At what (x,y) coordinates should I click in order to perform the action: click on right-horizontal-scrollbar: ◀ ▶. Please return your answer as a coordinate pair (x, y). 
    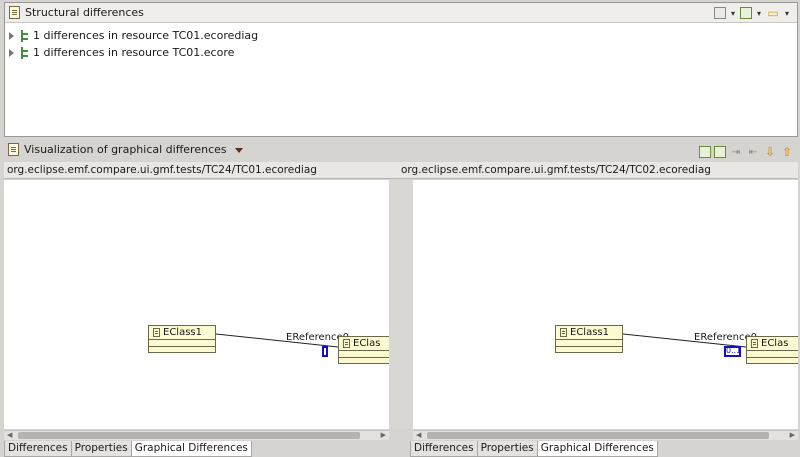
    Looking at the image, I should click on (605, 435).